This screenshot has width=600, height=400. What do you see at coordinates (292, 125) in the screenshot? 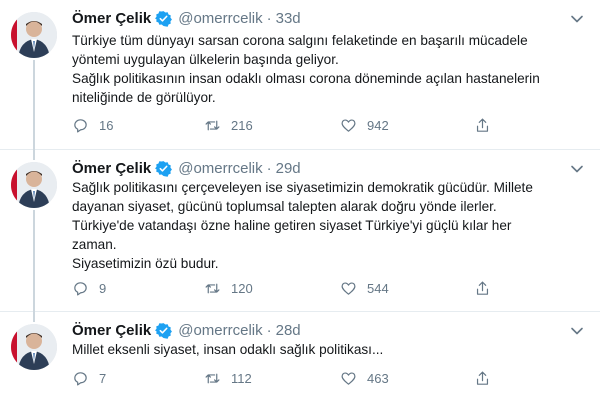
I see `tweet-actions: 16 216 942` at bounding box center [292, 125].